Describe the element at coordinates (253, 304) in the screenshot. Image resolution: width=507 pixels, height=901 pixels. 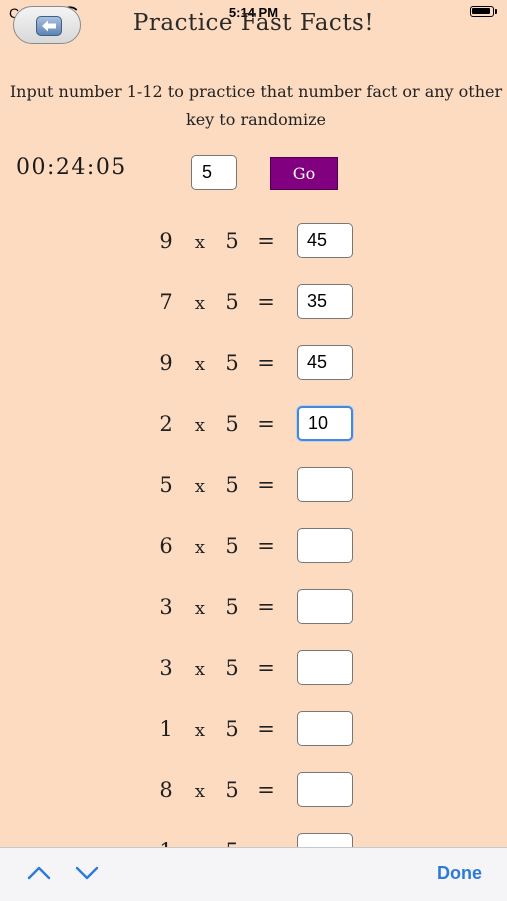
I see `problem-row: 7 x 5 =` at that location.